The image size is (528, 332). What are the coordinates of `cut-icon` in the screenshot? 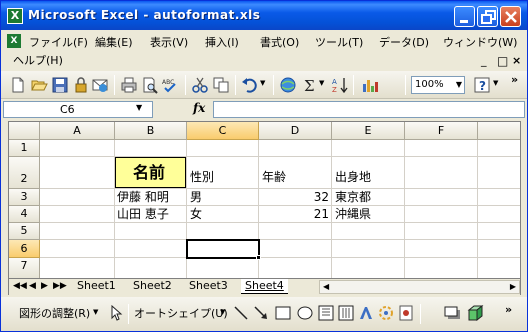 It's located at (200, 85).